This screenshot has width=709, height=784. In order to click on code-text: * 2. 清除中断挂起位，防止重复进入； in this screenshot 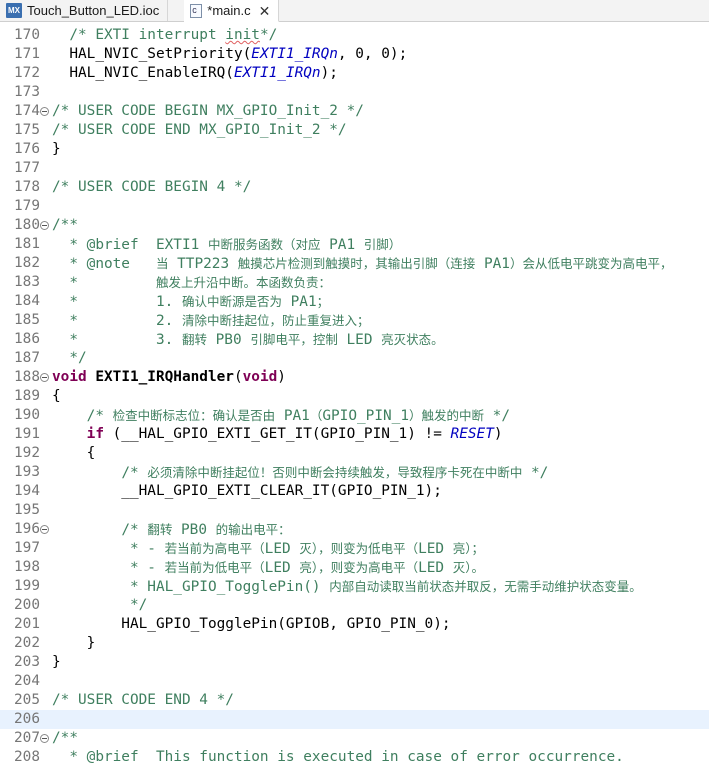, I will do `click(211, 321)`.